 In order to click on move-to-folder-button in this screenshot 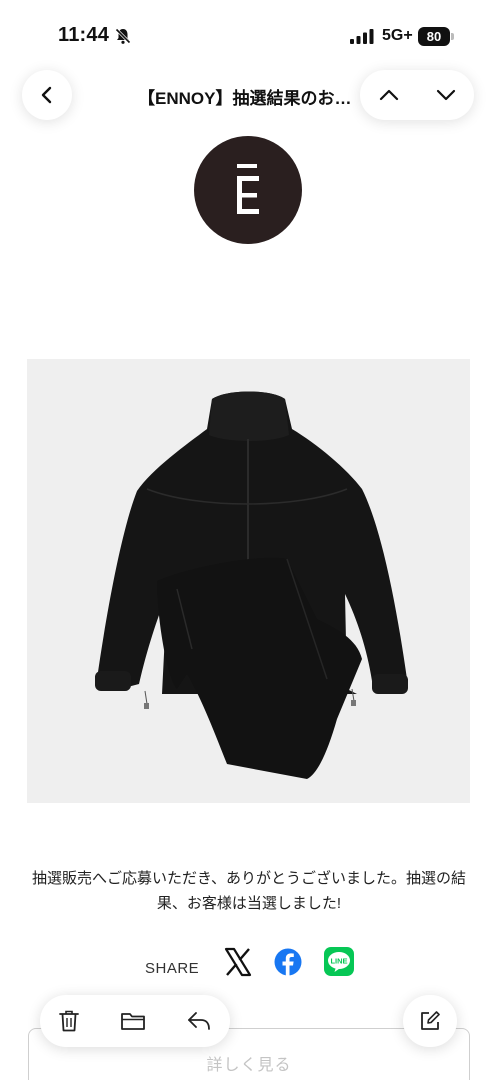, I will do `click(133, 1021)`.